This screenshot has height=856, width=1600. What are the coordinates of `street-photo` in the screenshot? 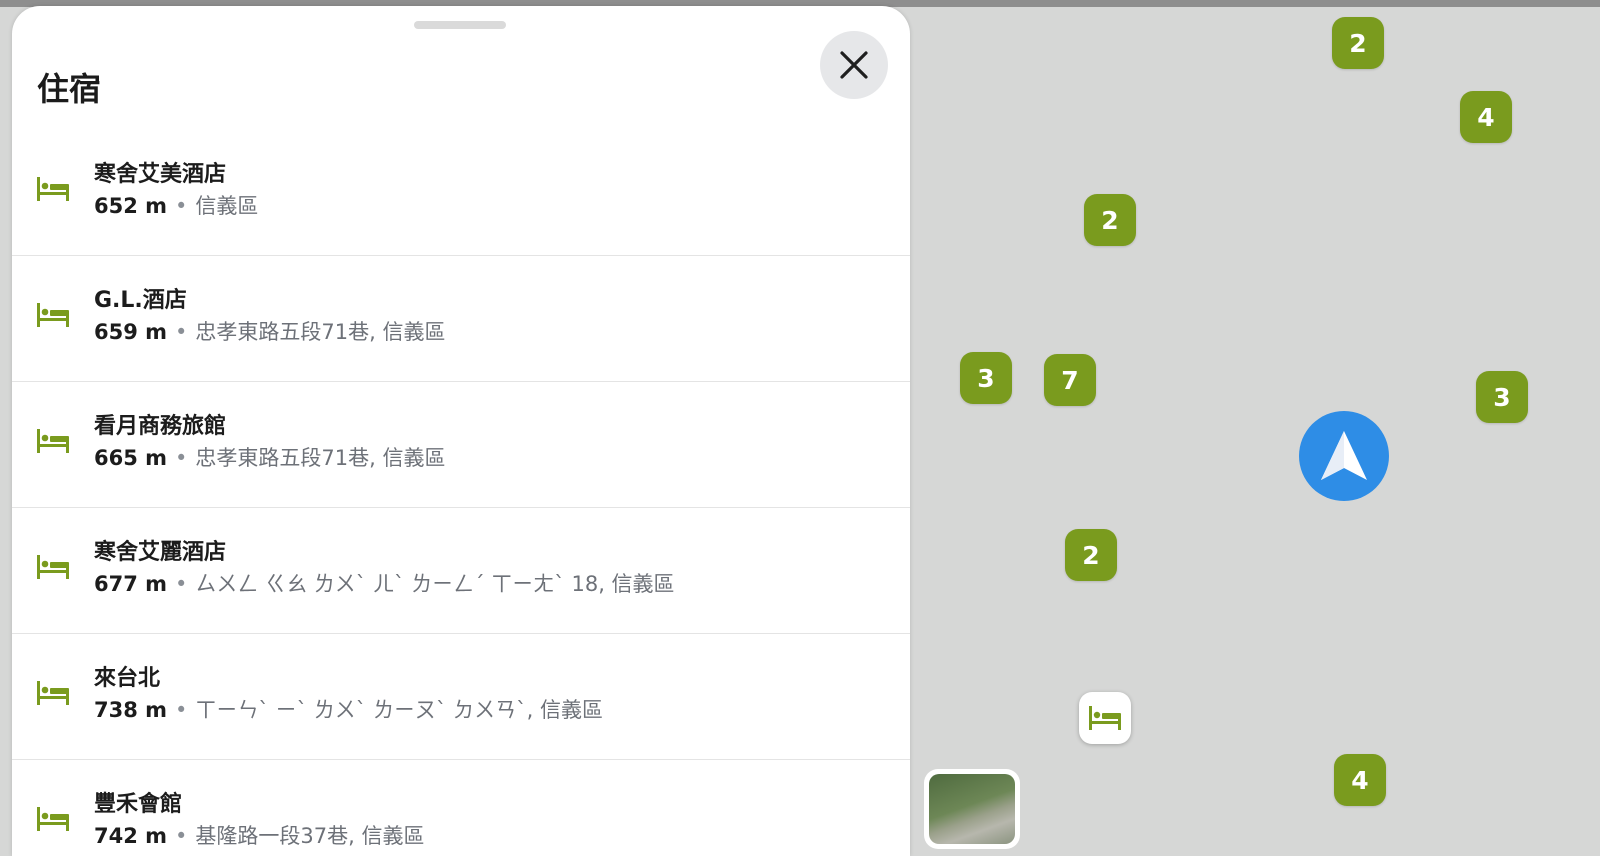 It's located at (972, 809).